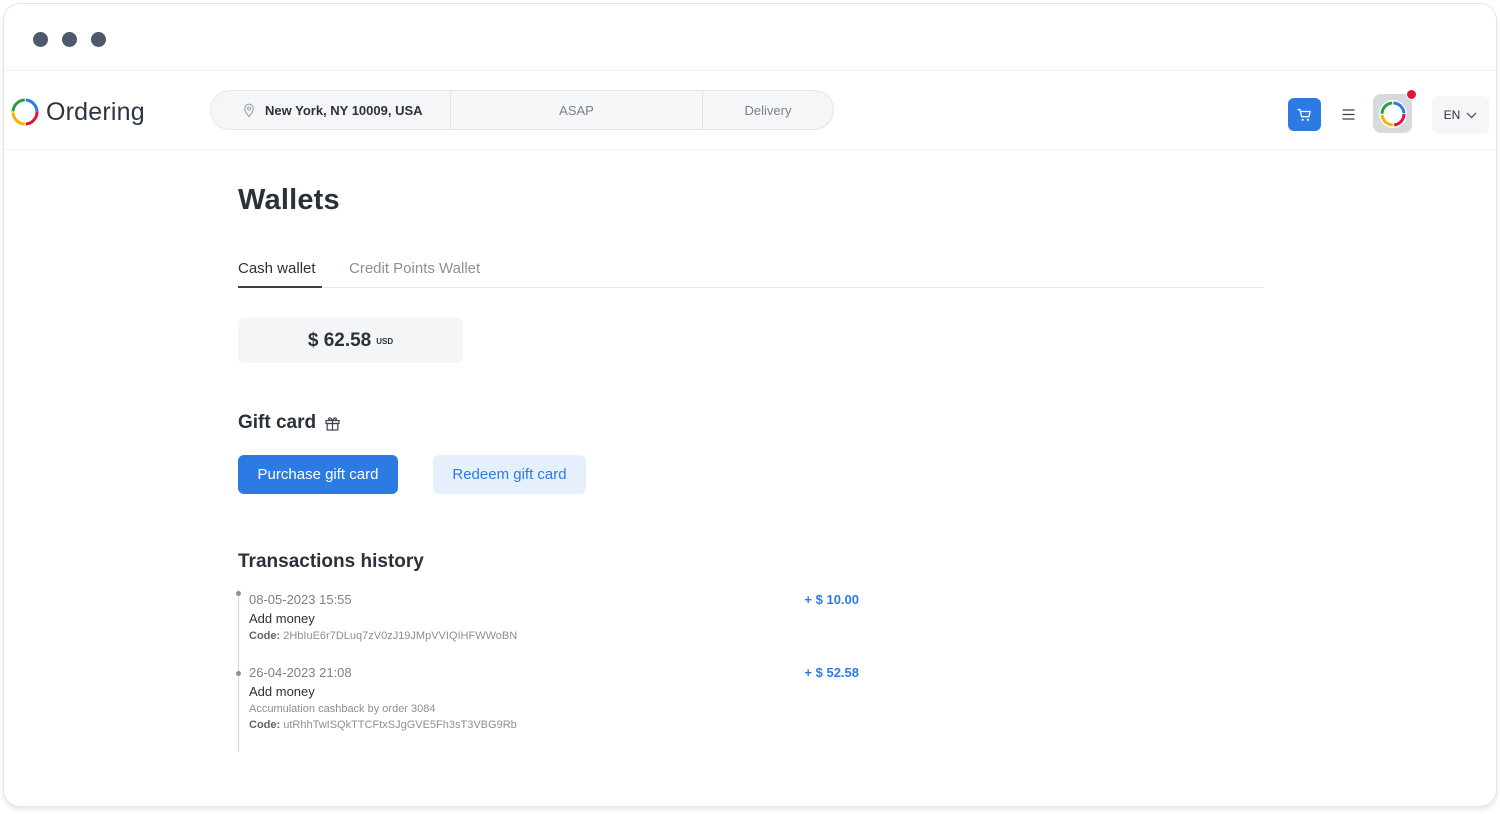  What do you see at coordinates (318, 474) in the screenshot?
I see `purchase-gift-card-button: Purchase gift card` at bounding box center [318, 474].